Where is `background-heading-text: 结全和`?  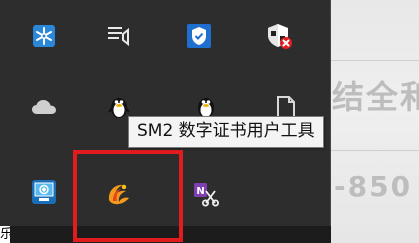 background-heading-text: 结全和 is located at coordinates (375, 97).